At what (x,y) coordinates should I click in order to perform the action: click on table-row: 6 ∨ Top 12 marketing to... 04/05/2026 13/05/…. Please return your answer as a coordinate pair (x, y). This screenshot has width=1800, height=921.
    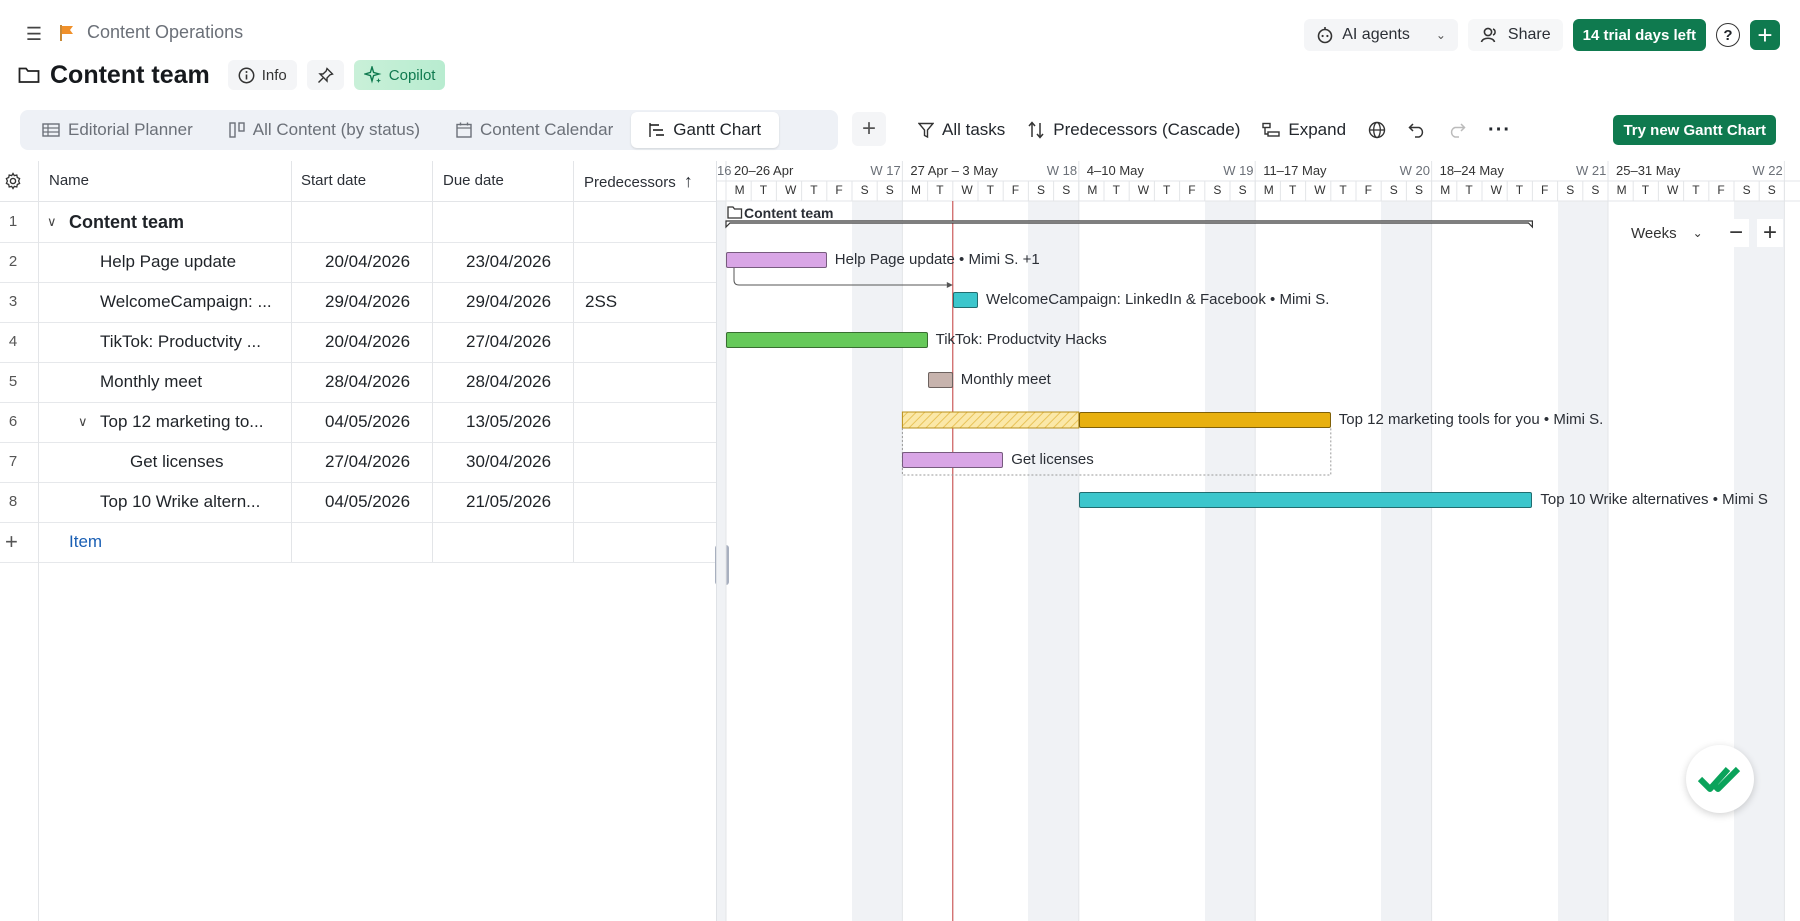
    Looking at the image, I should click on (358, 422).